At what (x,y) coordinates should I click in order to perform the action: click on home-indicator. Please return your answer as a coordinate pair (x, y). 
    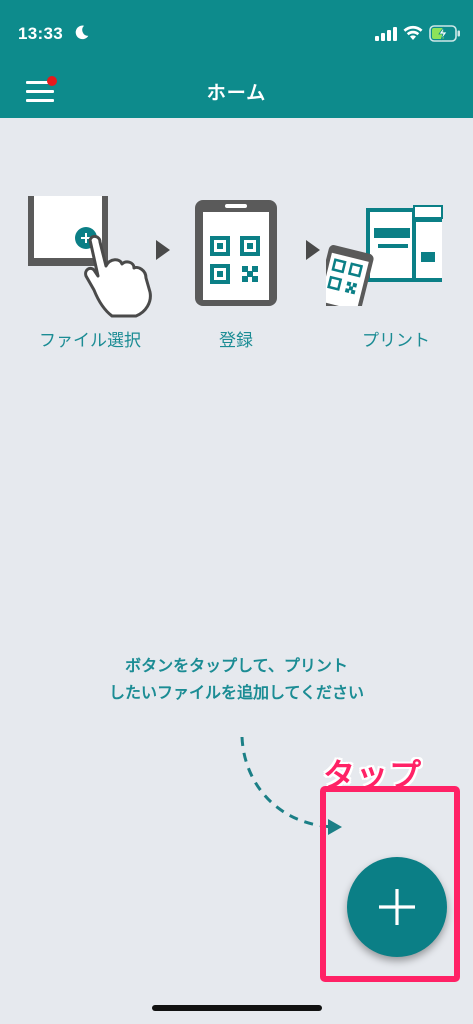
    Looking at the image, I should click on (237, 1008).